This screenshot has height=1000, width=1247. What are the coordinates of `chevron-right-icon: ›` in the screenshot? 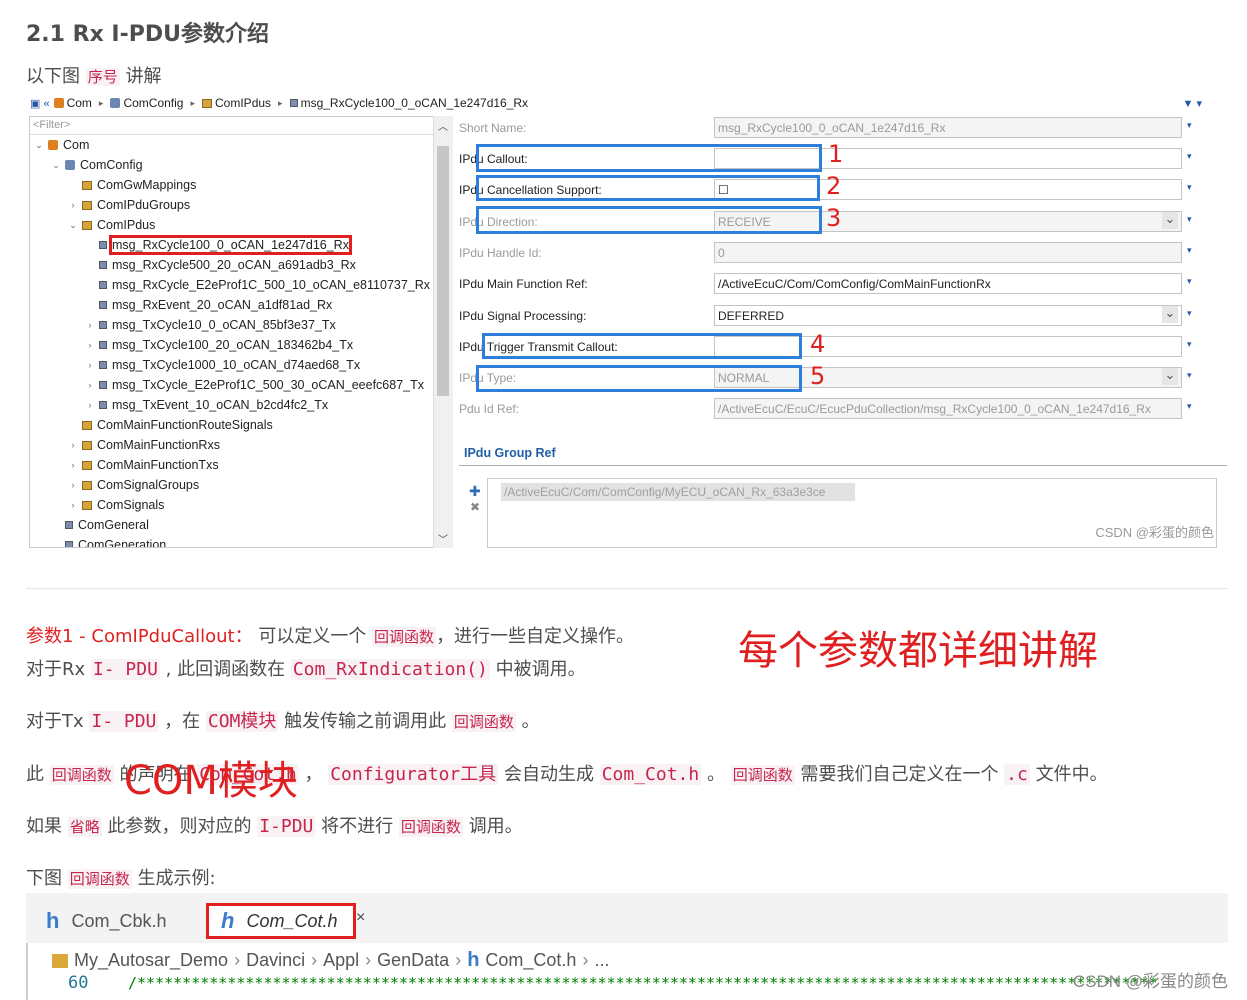 It's located at (314, 960).